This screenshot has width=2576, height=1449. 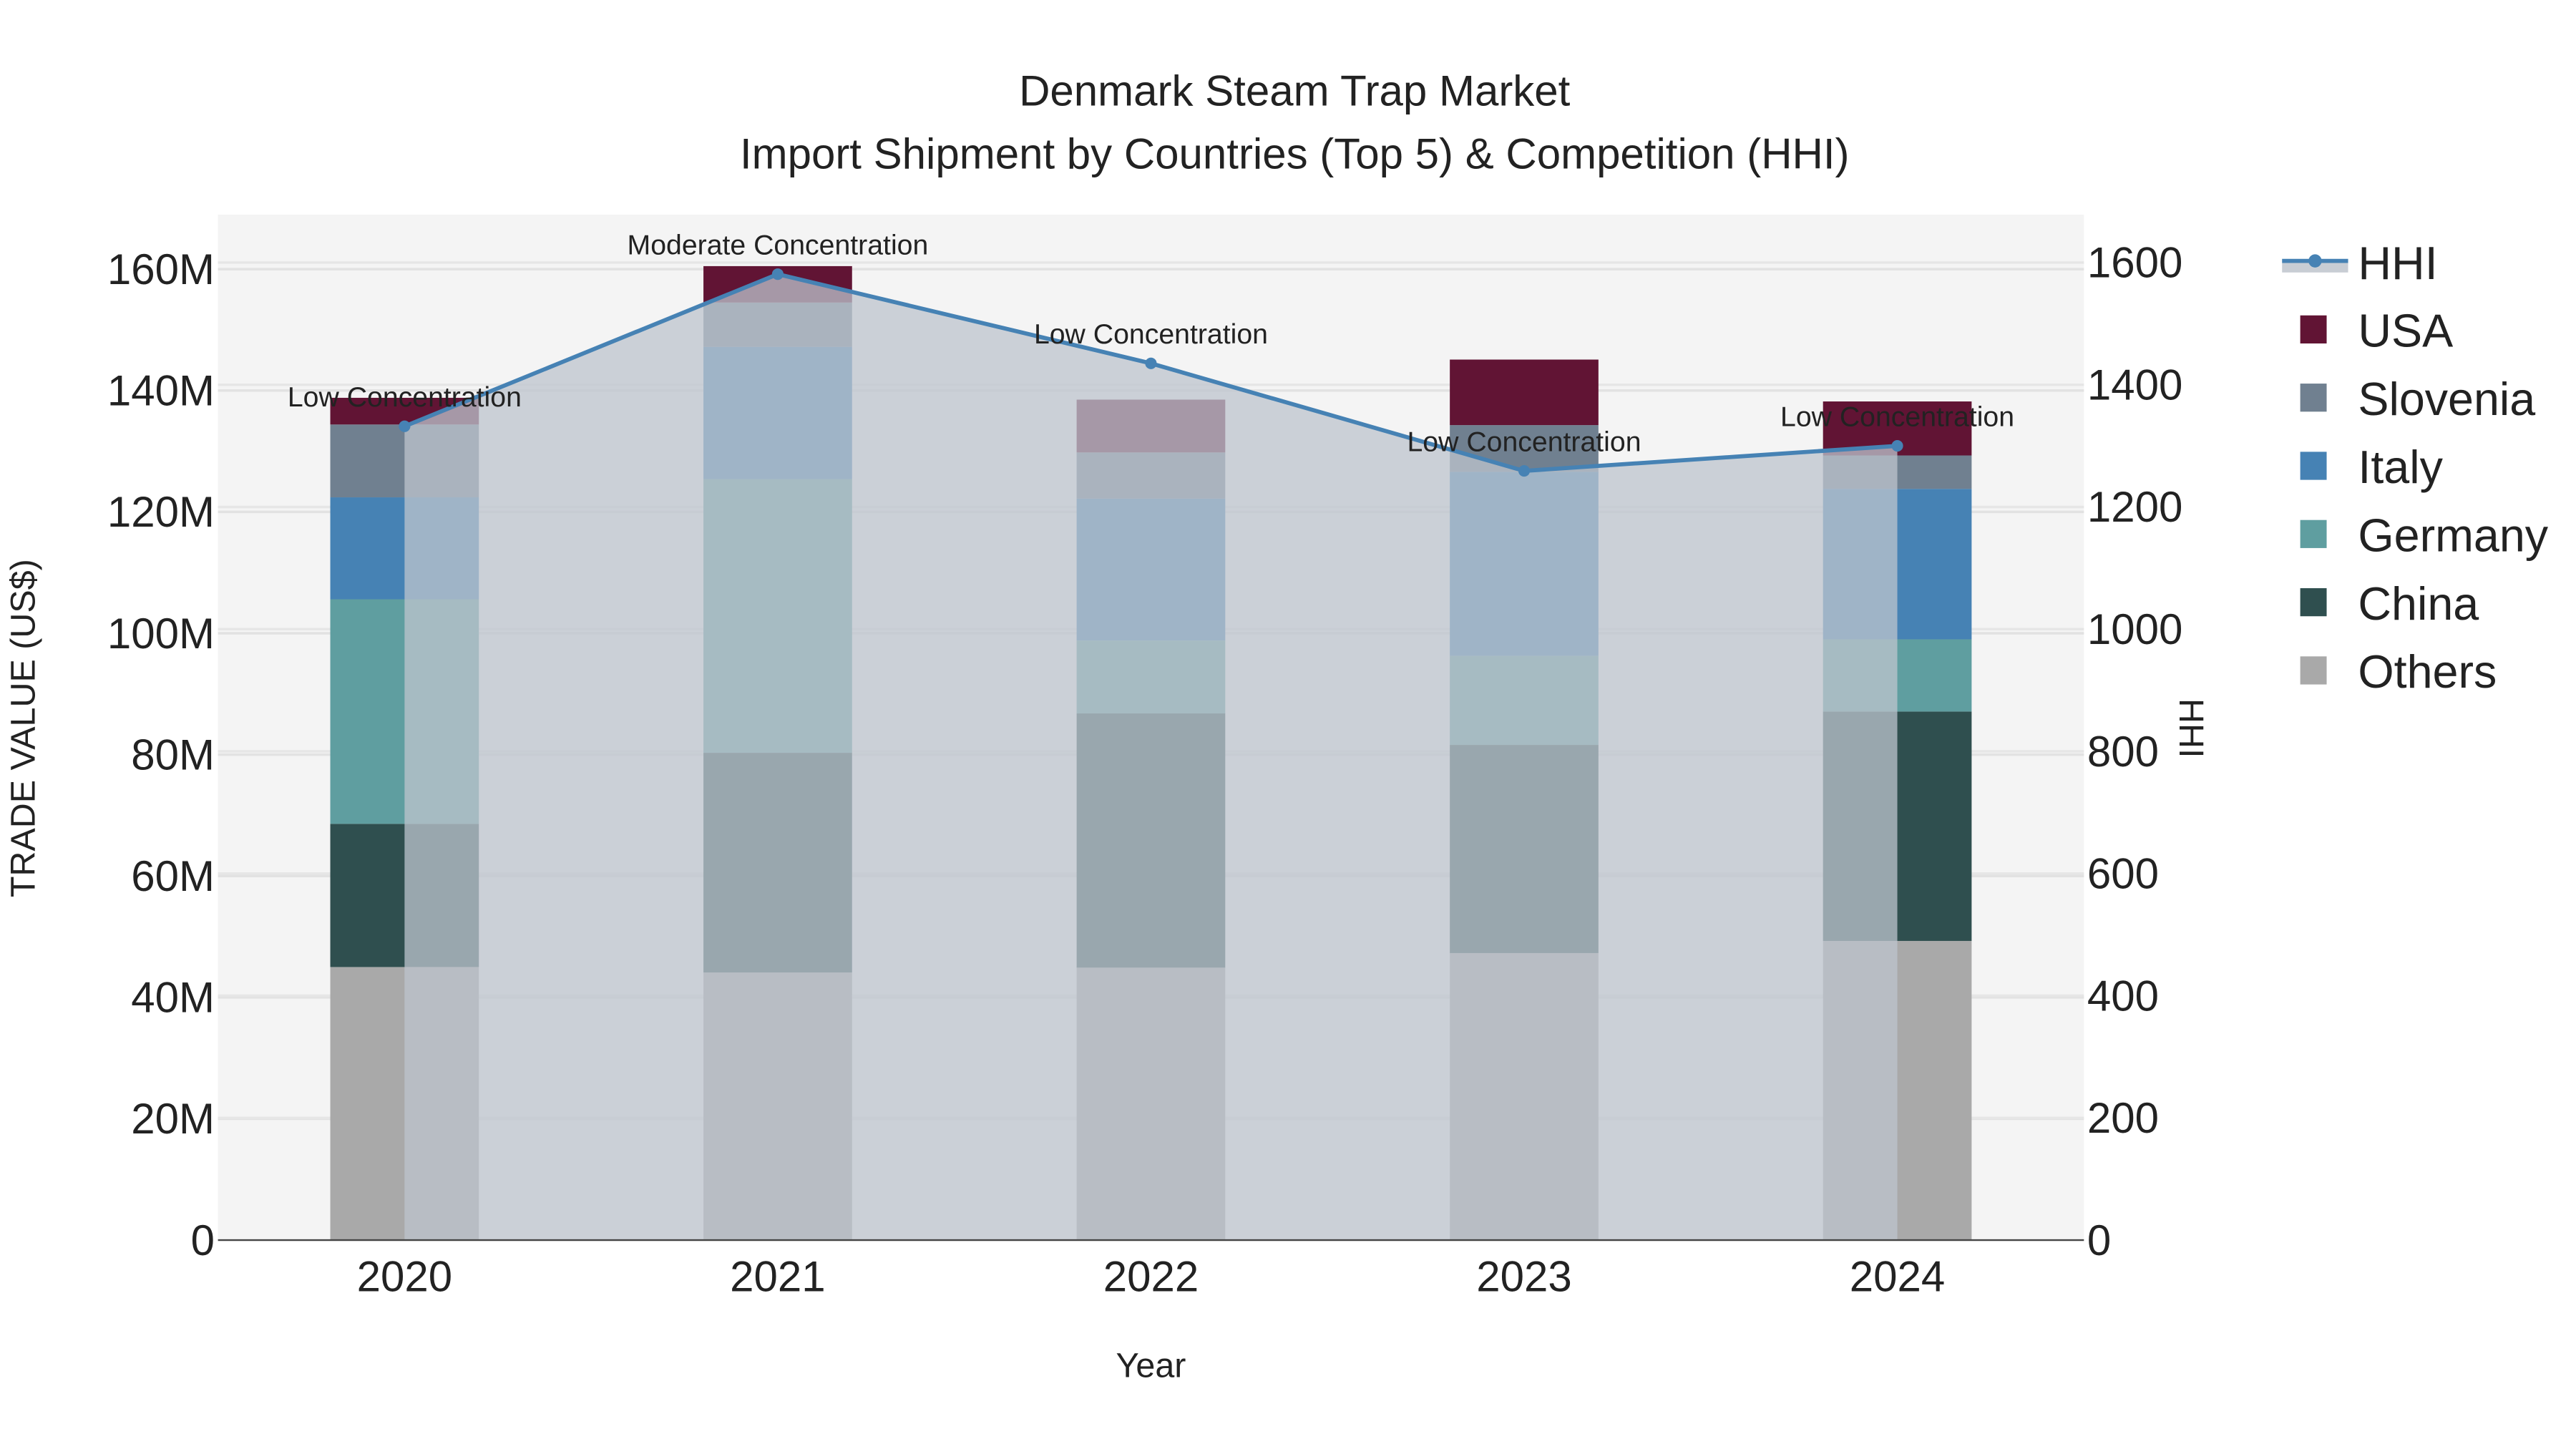 What do you see at coordinates (1897, 1277) in the screenshot?
I see `x-tick-label: 2024` at bounding box center [1897, 1277].